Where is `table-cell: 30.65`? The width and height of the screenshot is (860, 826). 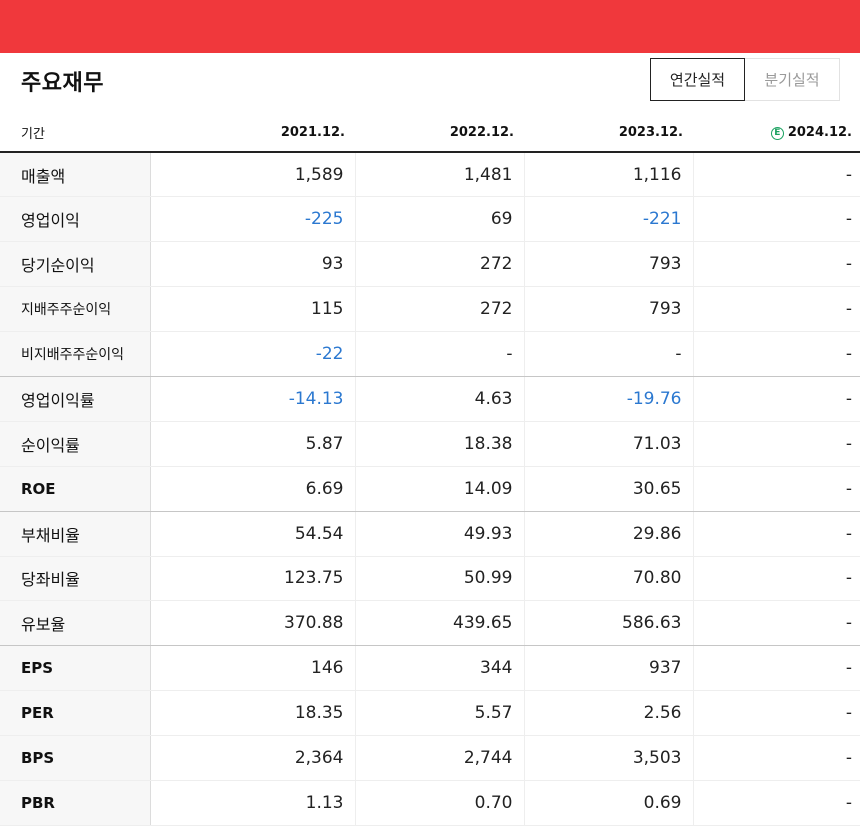
table-cell: 30.65 is located at coordinates (609, 489).